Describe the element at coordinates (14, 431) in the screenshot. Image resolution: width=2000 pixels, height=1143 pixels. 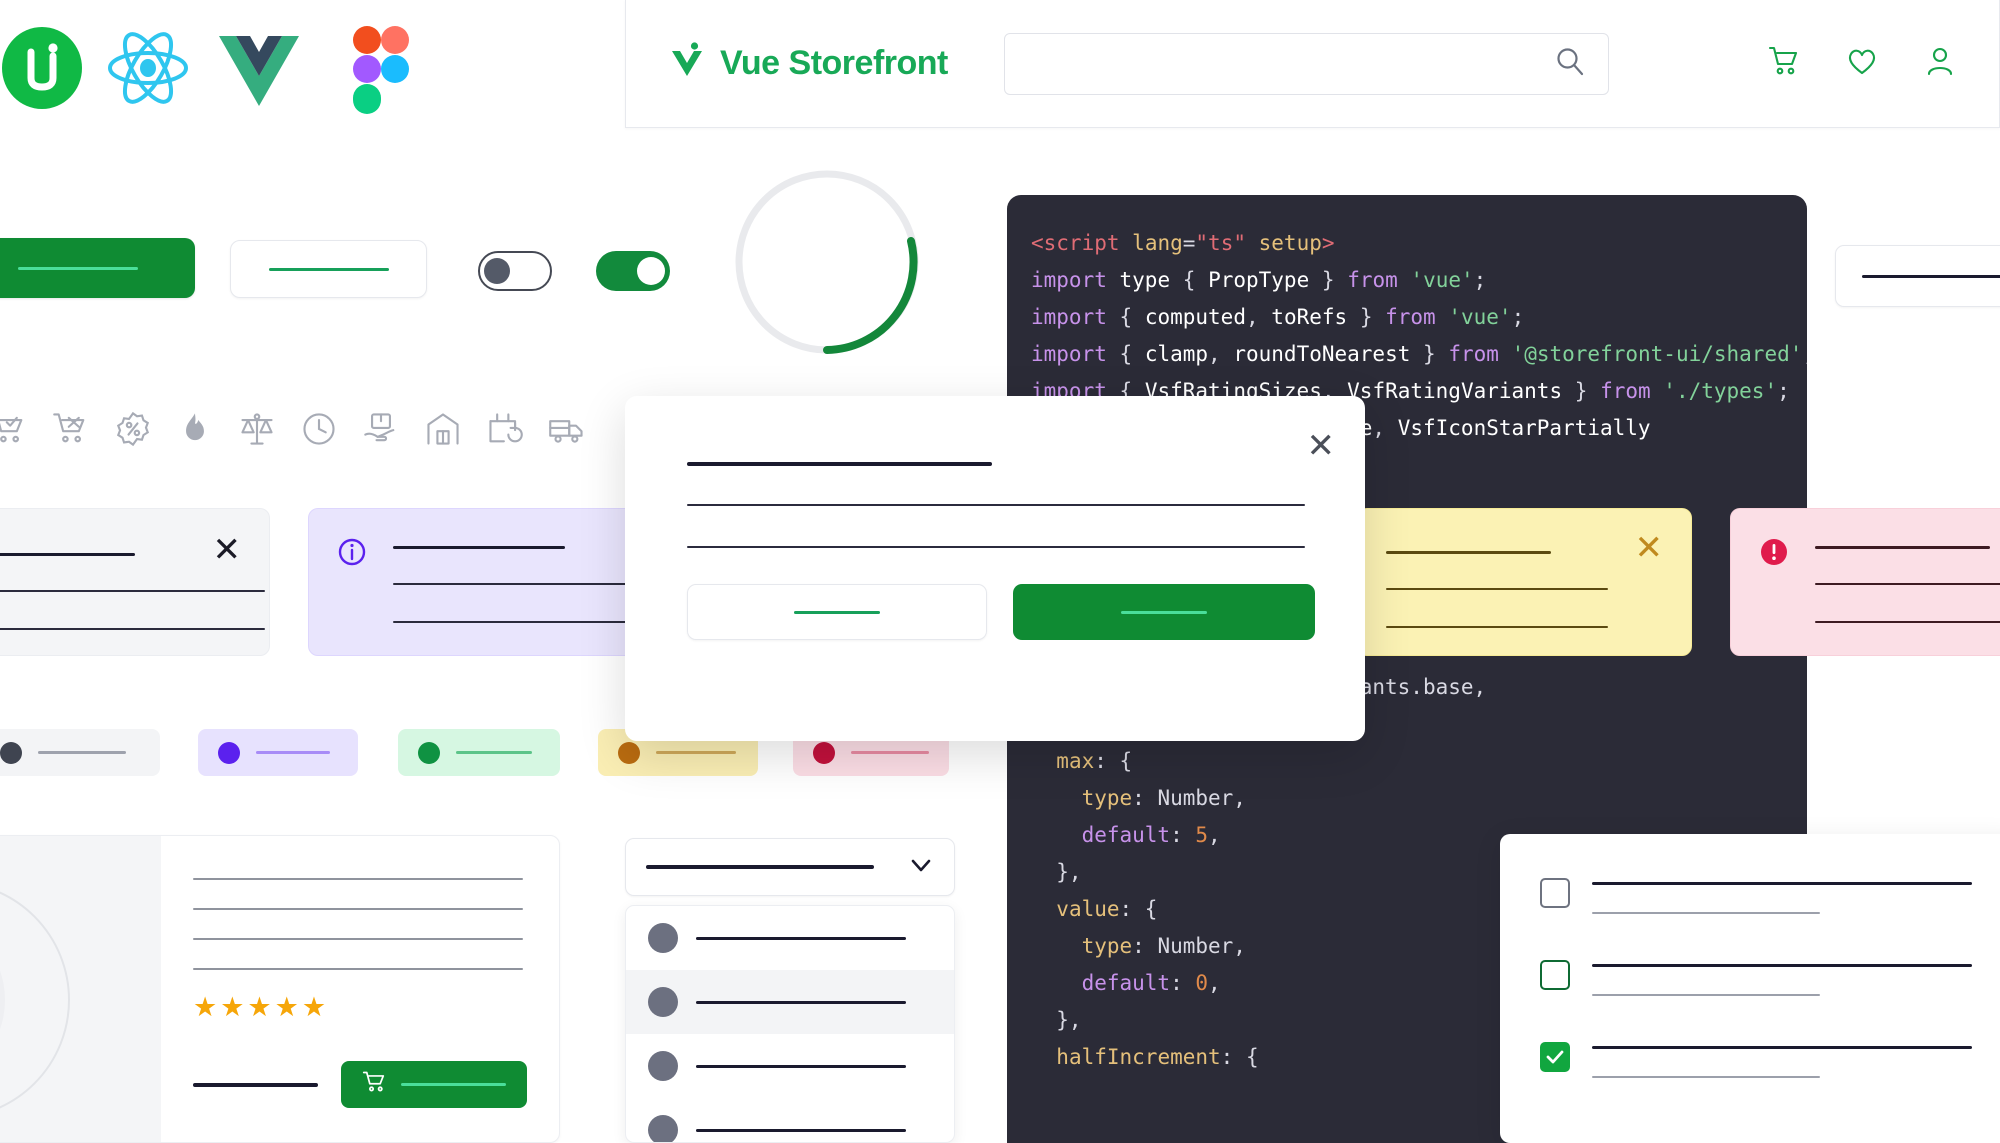
I see `cart-check-icon` at that location.